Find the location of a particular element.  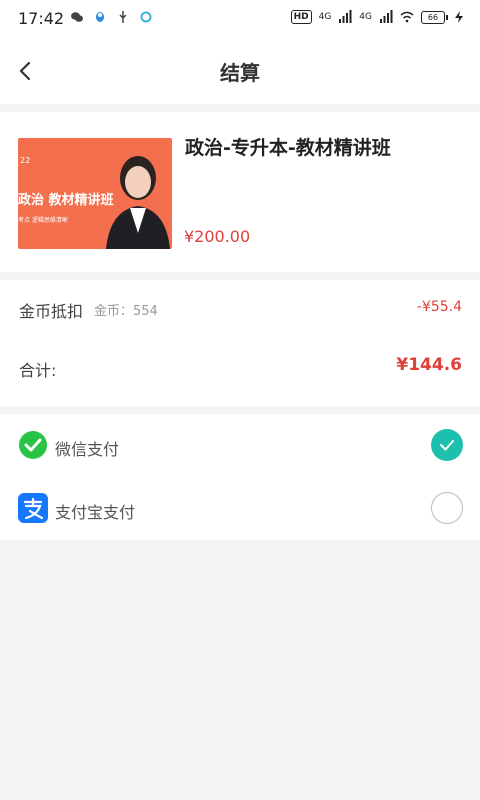

signal-2-label: 4G is located at coordinates (365, 17).